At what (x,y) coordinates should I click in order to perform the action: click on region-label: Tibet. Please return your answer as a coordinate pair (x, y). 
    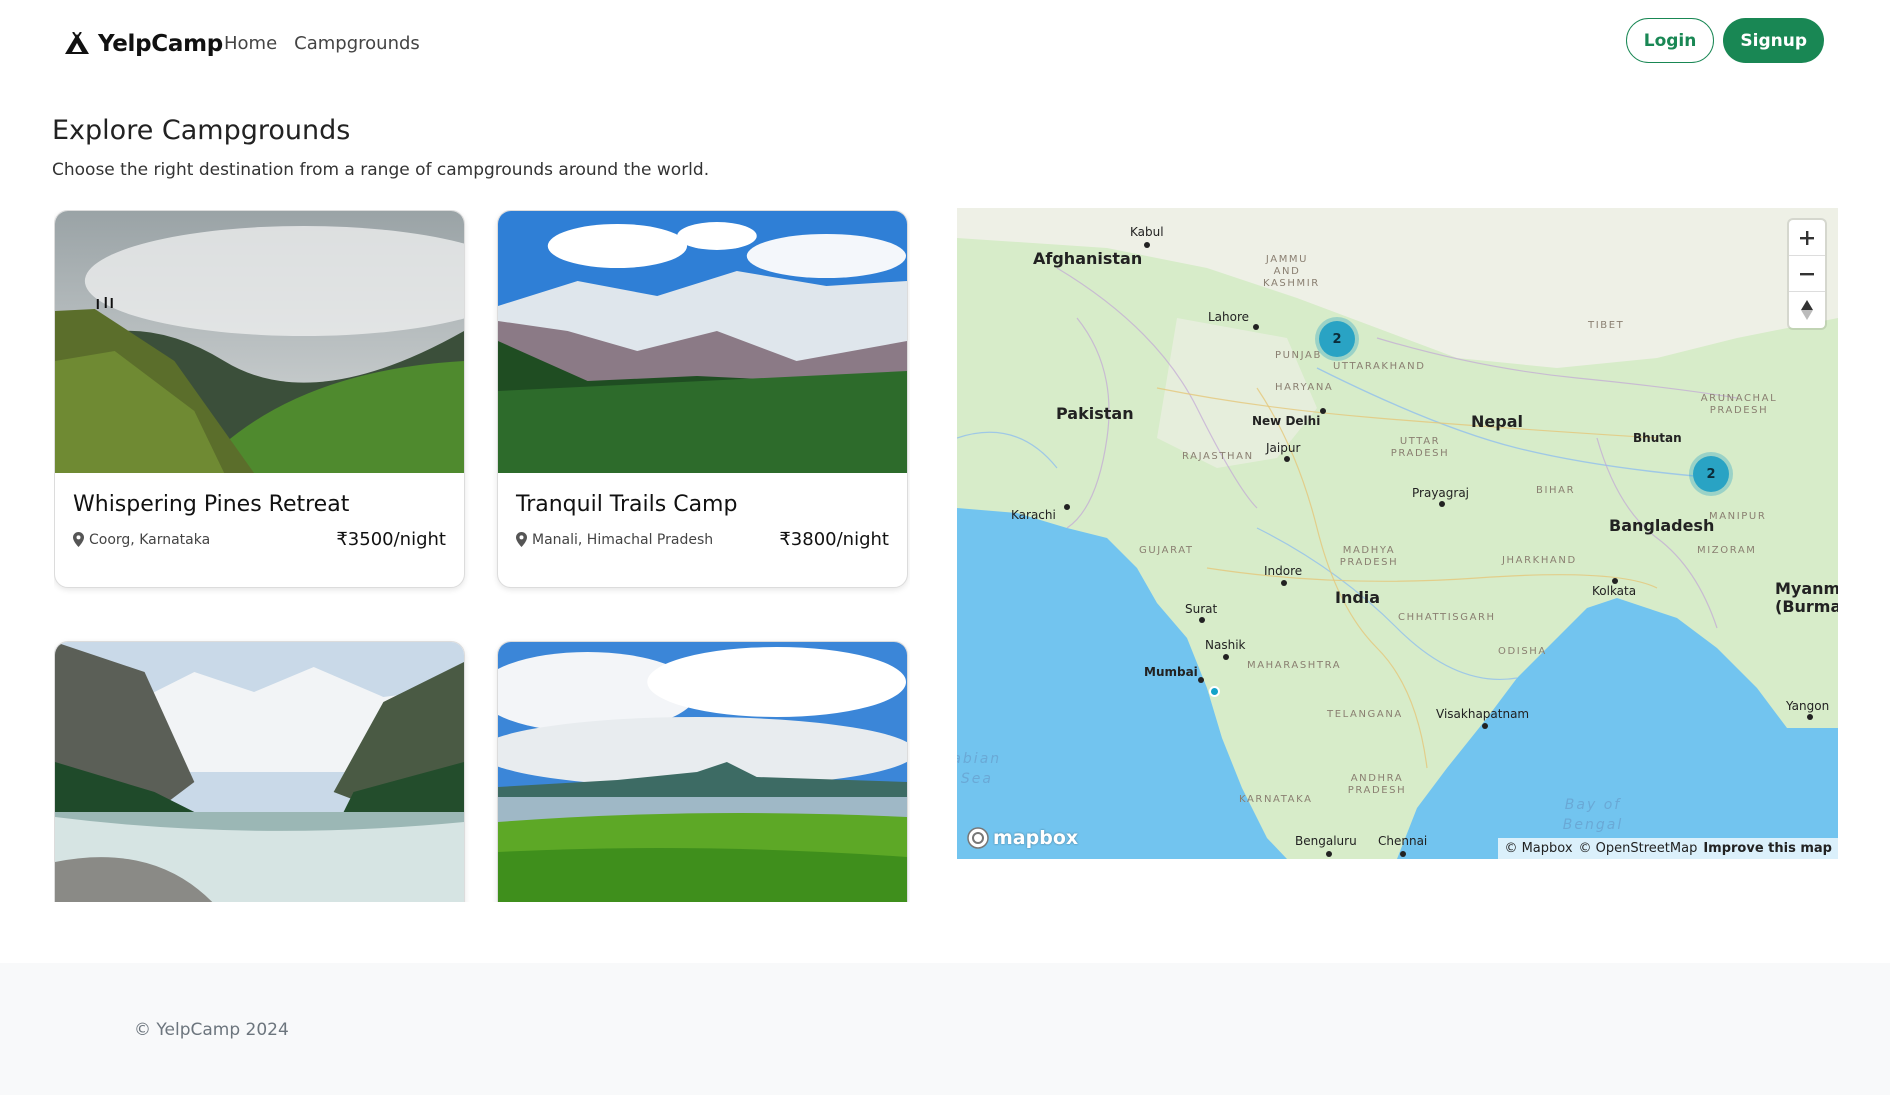
    Looking at the image, I should click on (1606, 325).